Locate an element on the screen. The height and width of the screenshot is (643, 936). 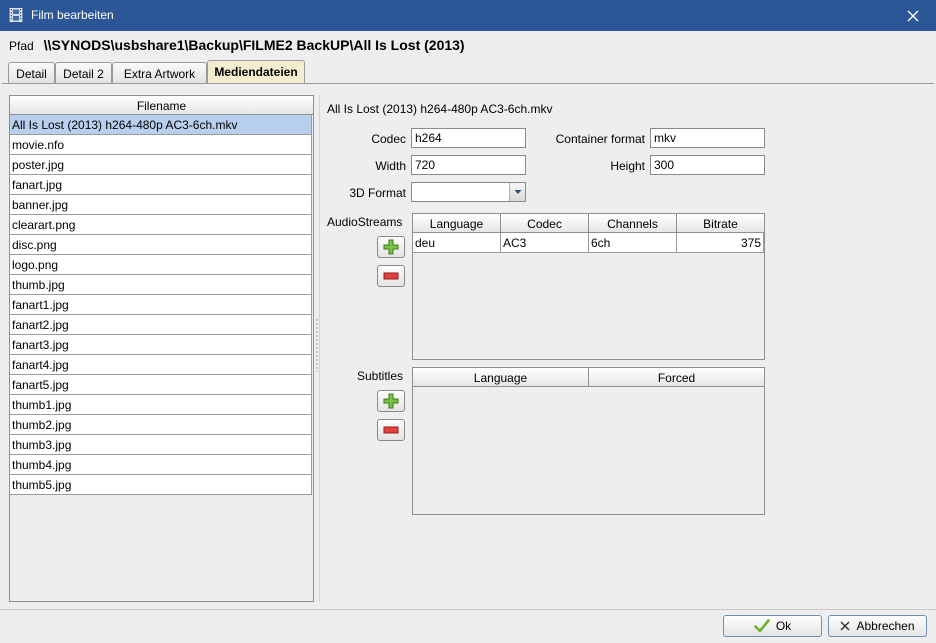
height-field is located at coordinates (707, 165).